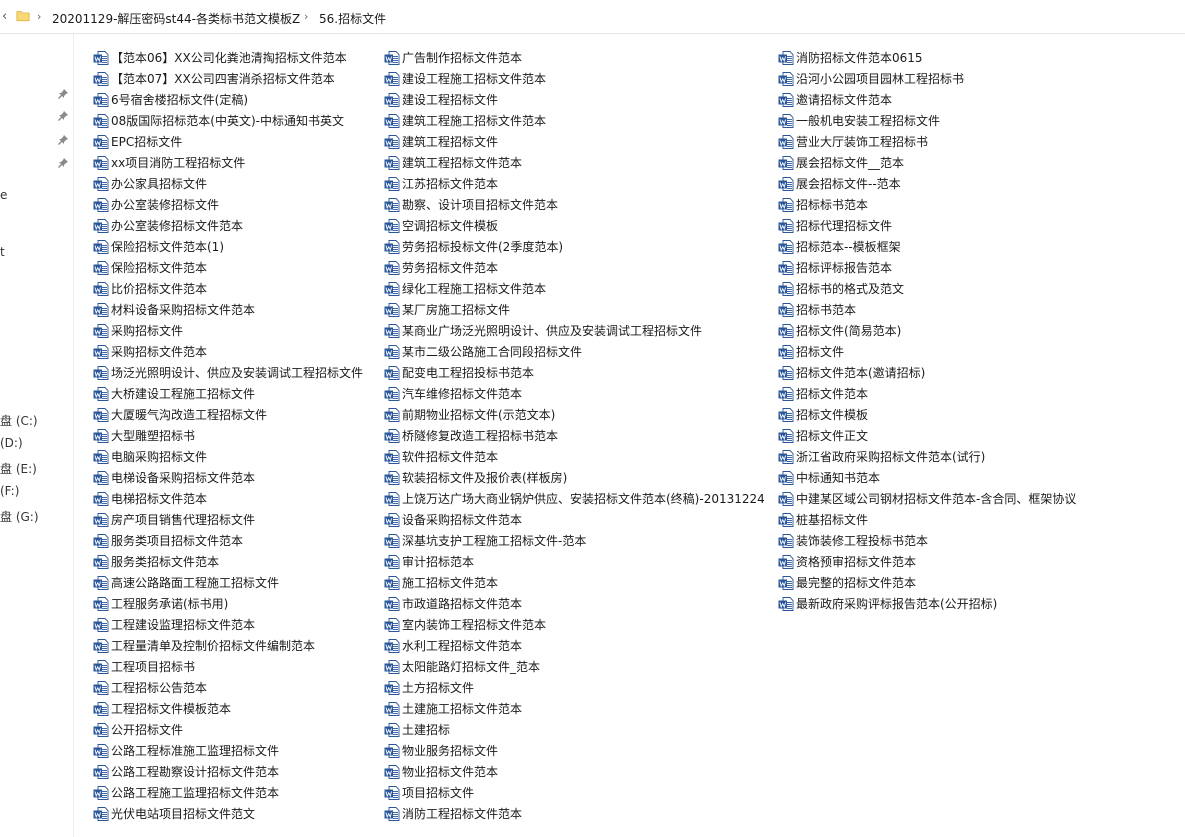 The image size is (1185, 837). What do you see at coordinates (841, 162) in the screenshot?
I see `file-item: 展会招标文件__范本` at bounding box center [841, 162].